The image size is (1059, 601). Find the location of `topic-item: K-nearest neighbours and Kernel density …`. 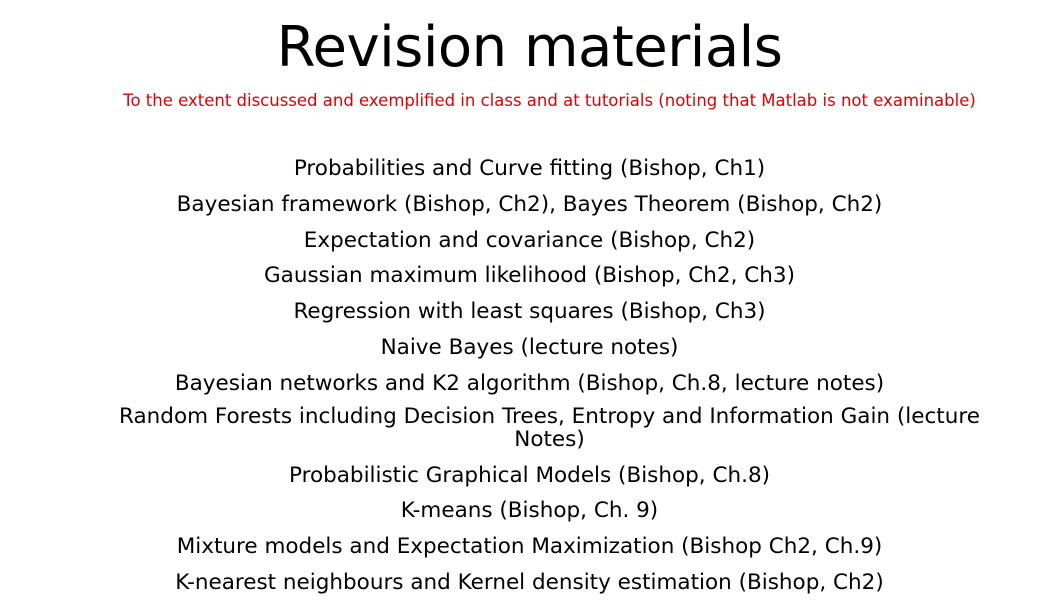

topic-item: K-nearest neighbours and Kernel density … is located at coordinates (529, 582).